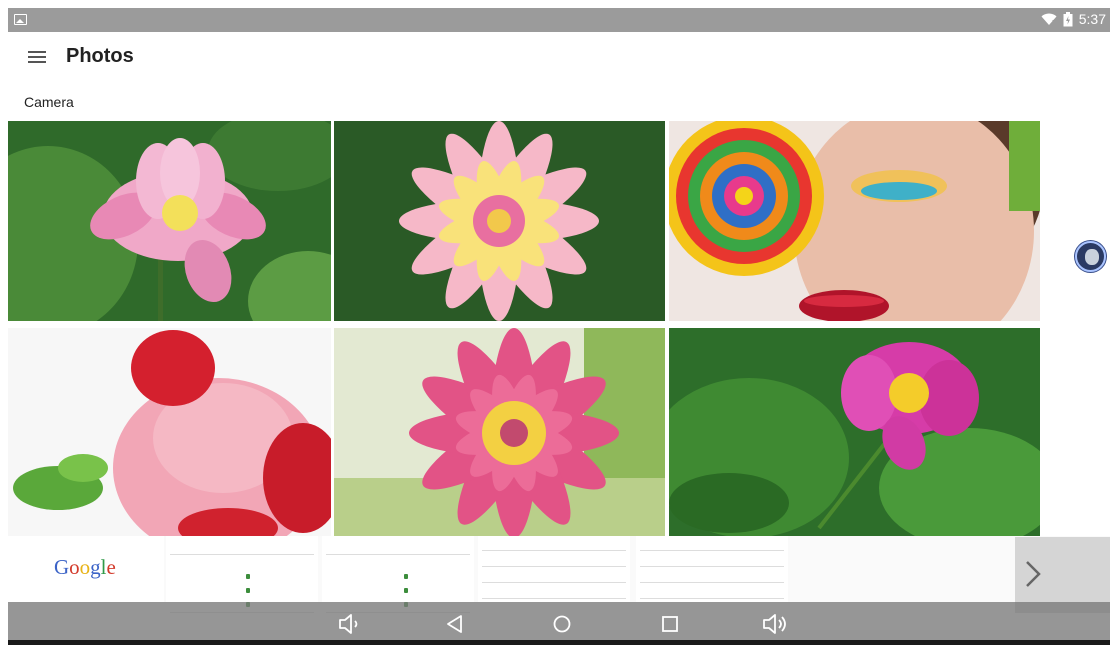 The height and width of the screenshot is (645, 1110). What do you see at coordinates (854, 432) in the screenshot?
I see `magenta-peony-photo` at bounding box center [854, 432].